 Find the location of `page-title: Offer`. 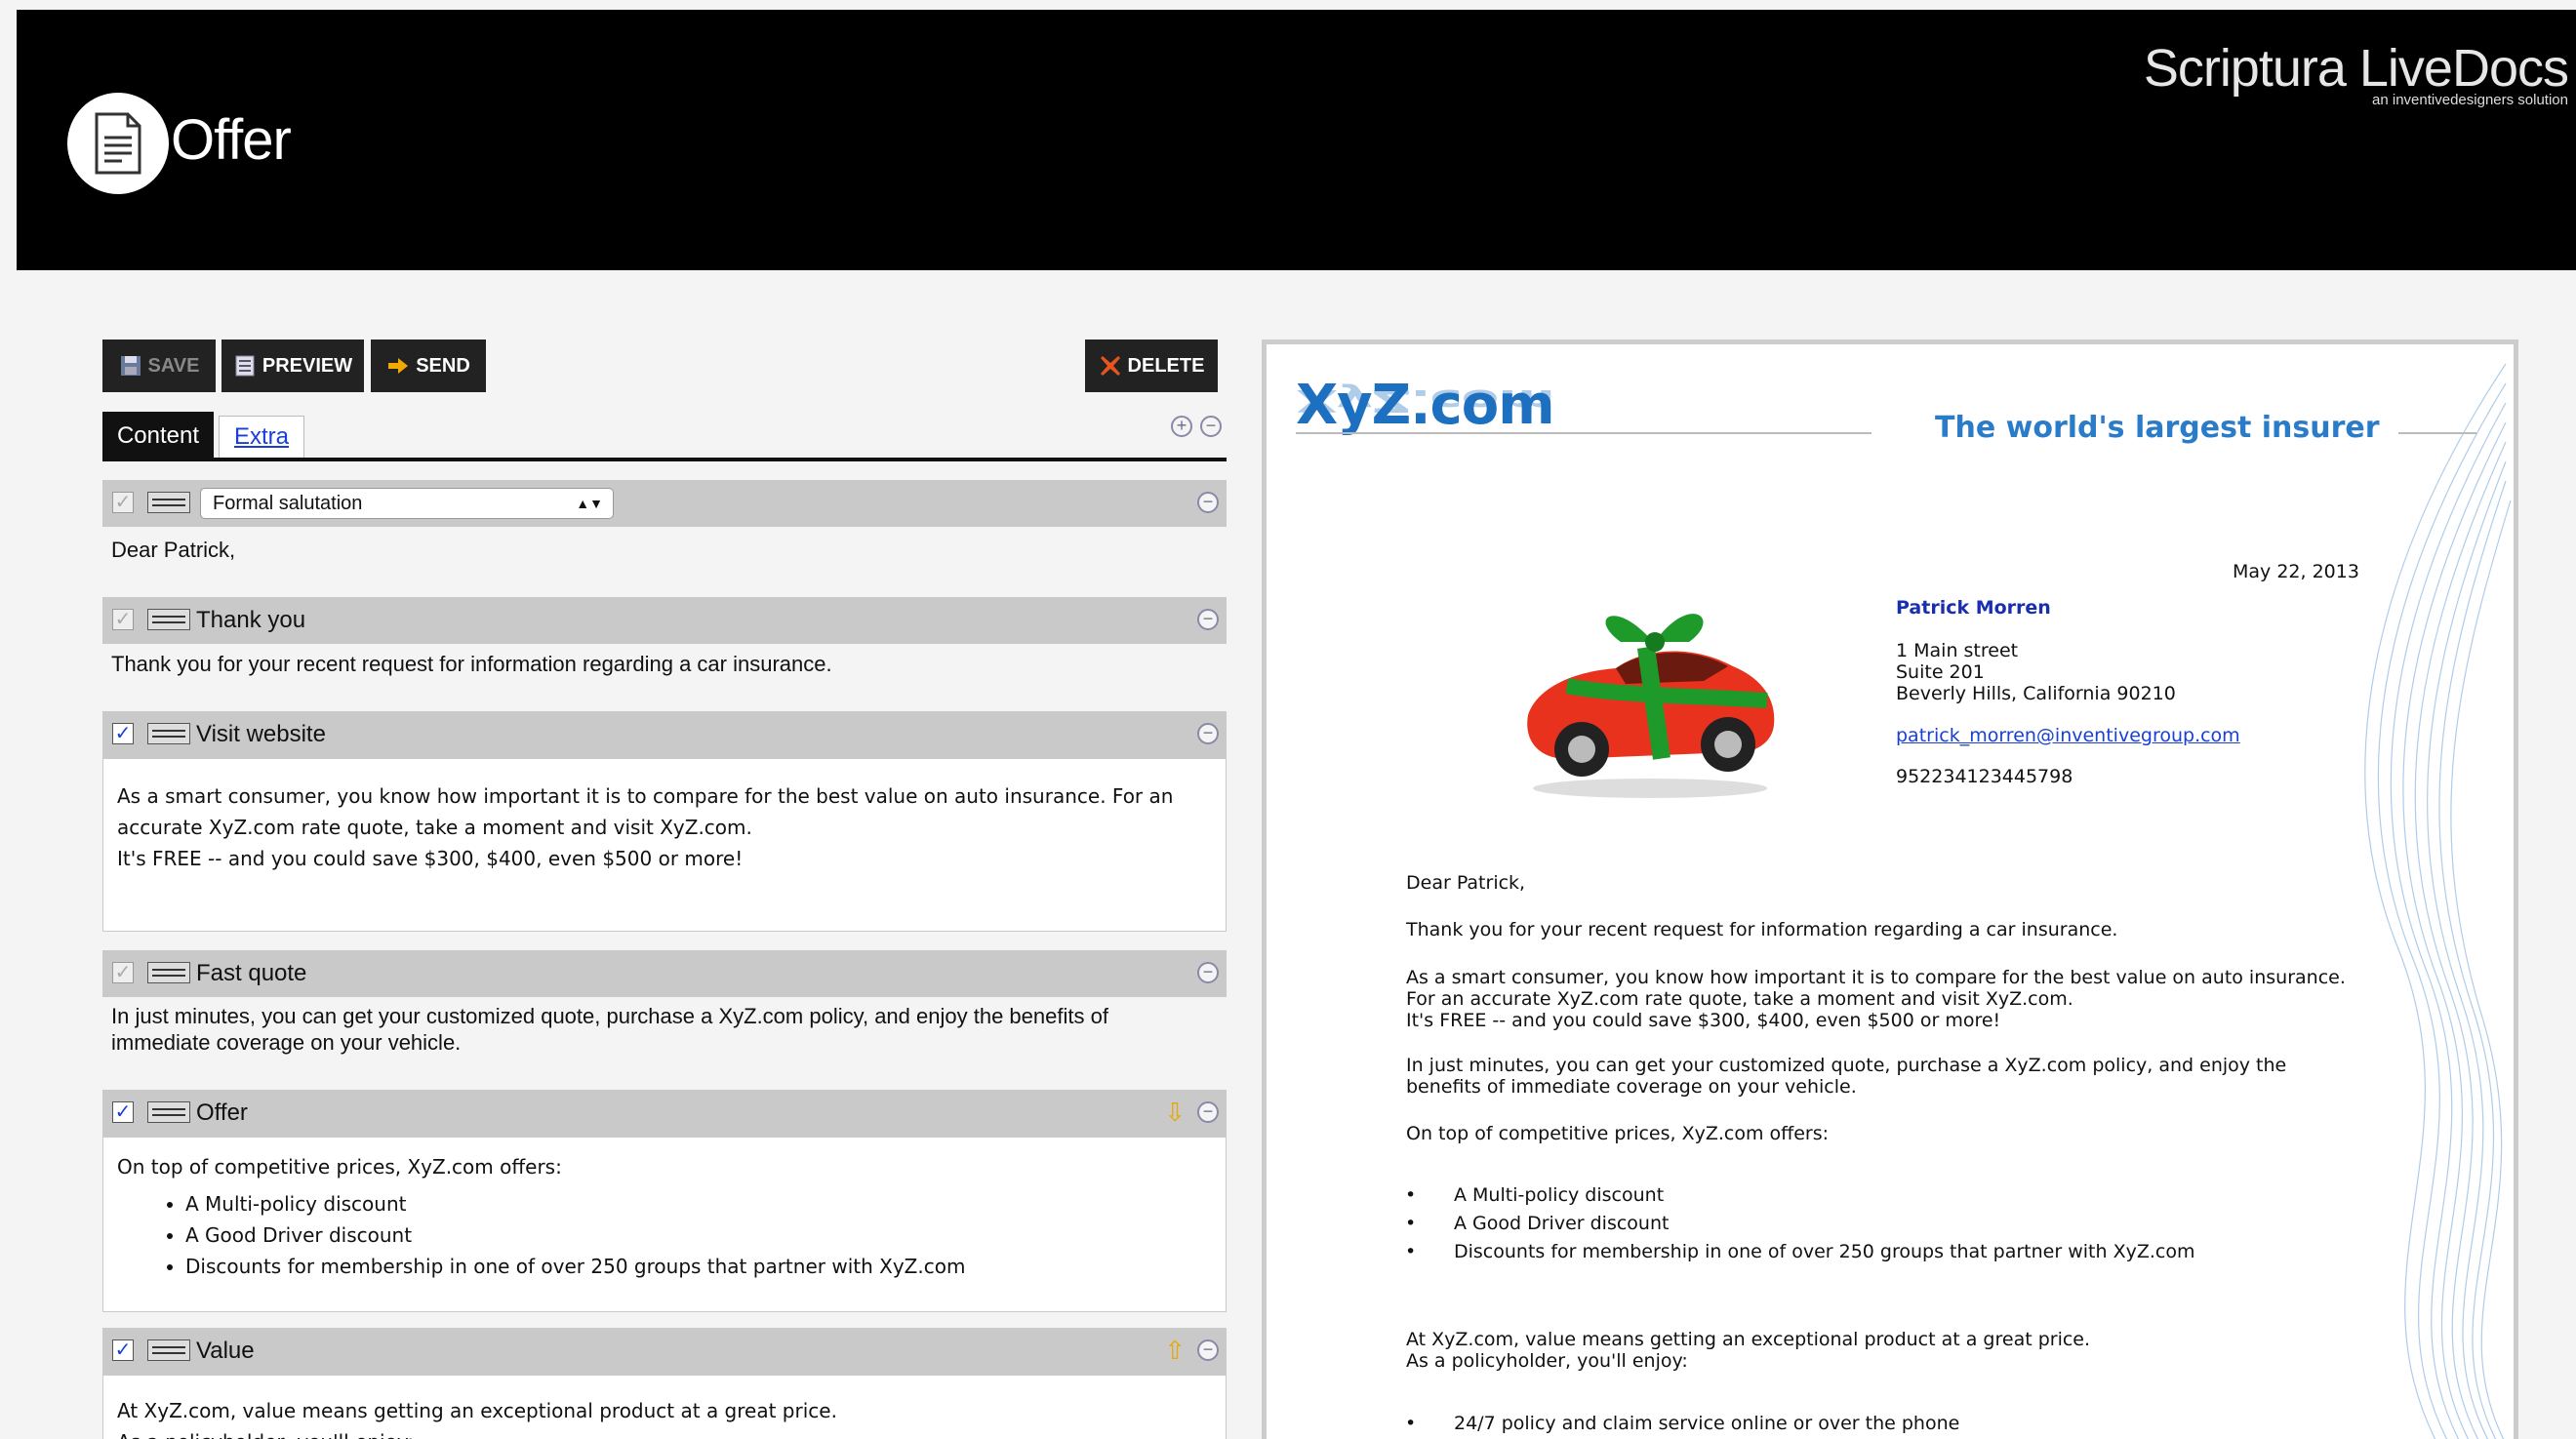

page-title: Offer is located at coordinates (231, 140).